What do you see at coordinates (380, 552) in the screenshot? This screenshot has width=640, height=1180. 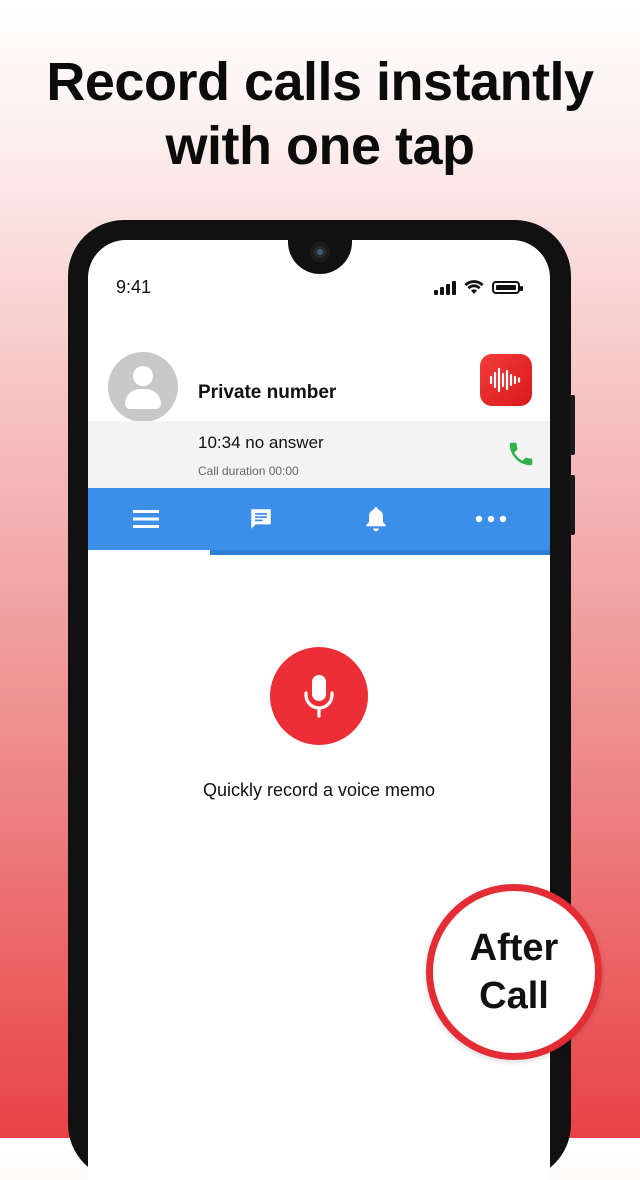 I see `tab-indicator-track` at bounding box center [380, 552].